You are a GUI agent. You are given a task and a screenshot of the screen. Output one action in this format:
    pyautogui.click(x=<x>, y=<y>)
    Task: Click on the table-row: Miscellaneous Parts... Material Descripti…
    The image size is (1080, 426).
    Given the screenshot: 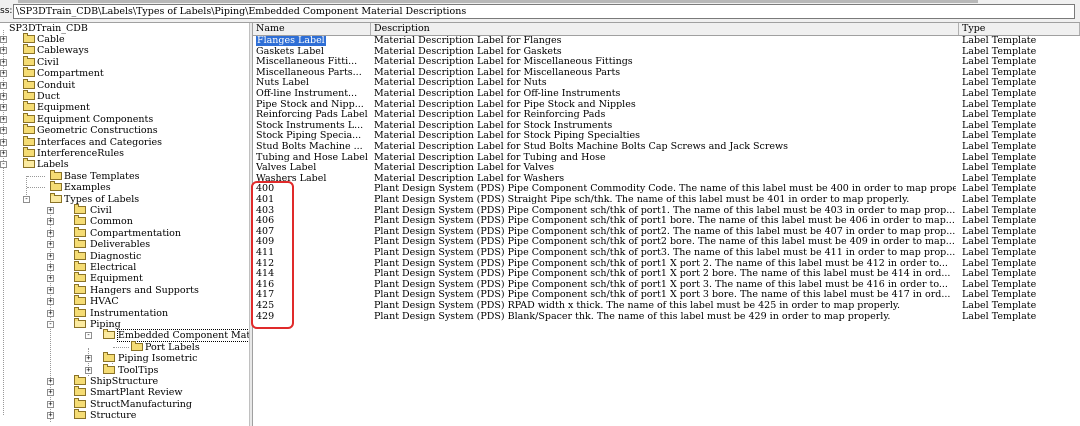 What is the action you would take?
    pyautogui.click(x=666, y=73)
    